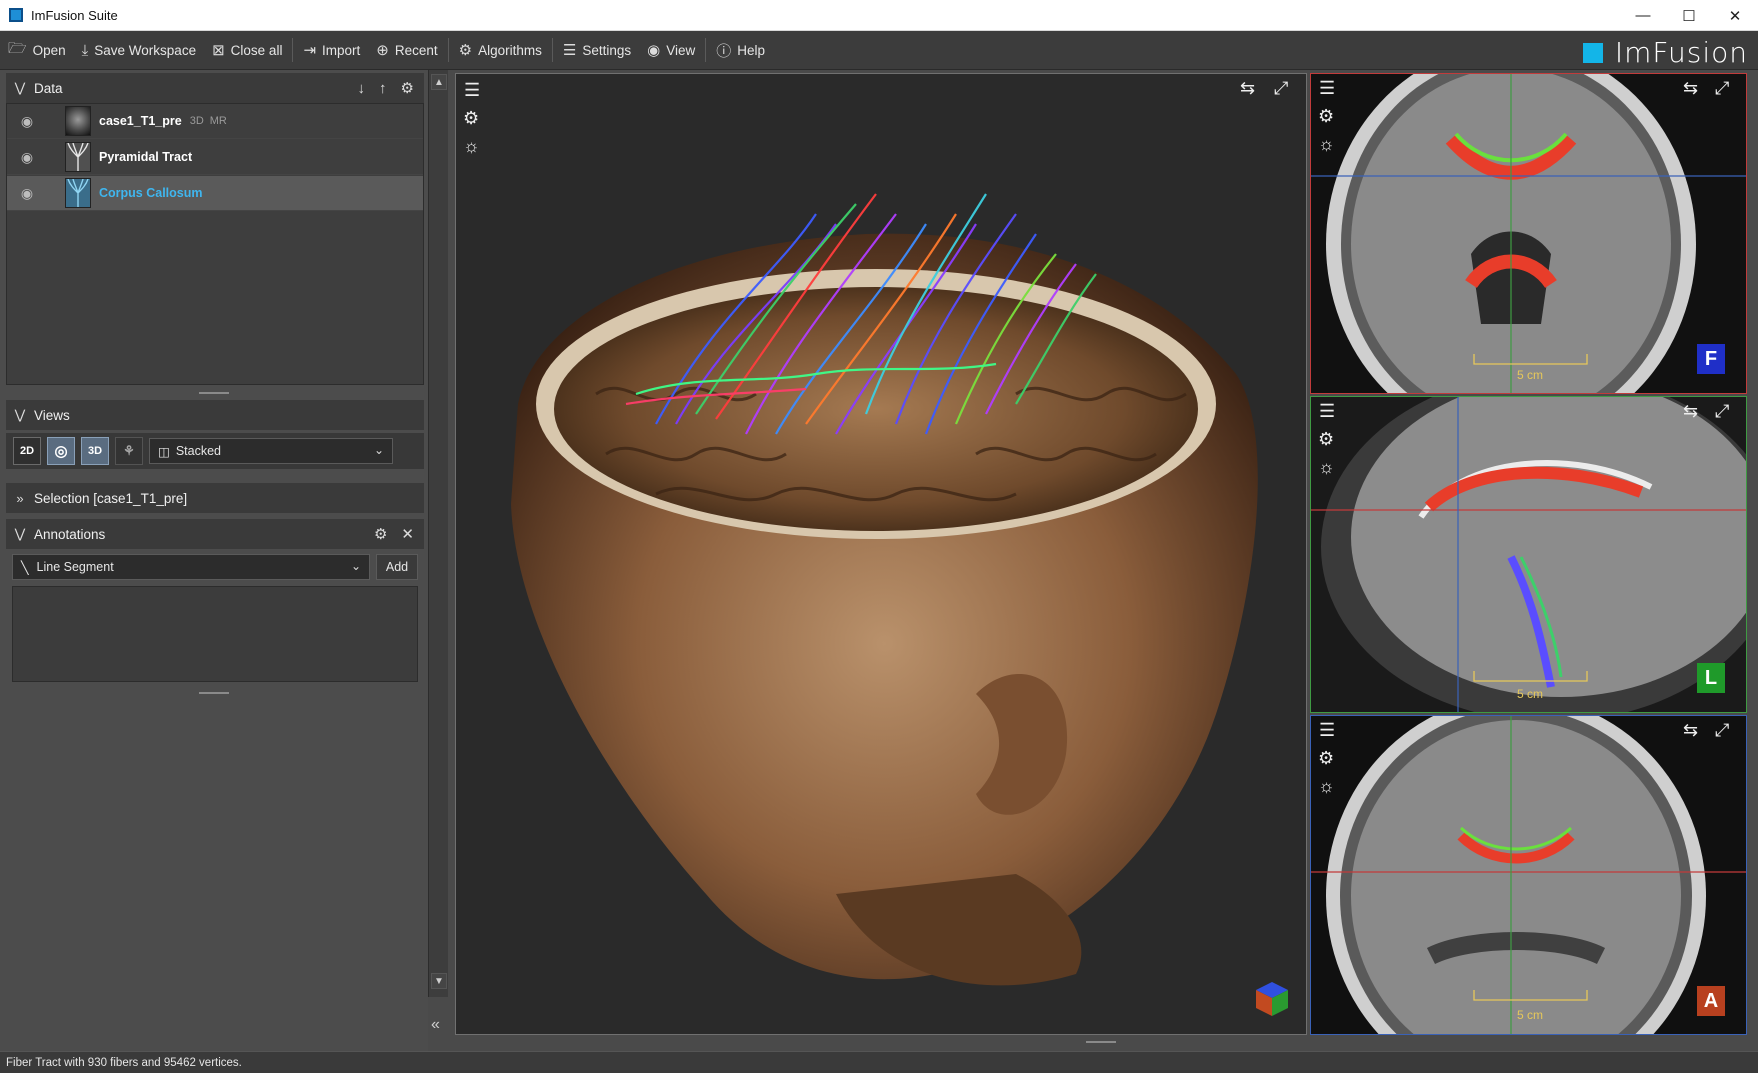 The image size is (1758, 1073). Describe the element at coordinates (218, 50) in the screenshot. I see `close-box-icon: ⊠` at that location.